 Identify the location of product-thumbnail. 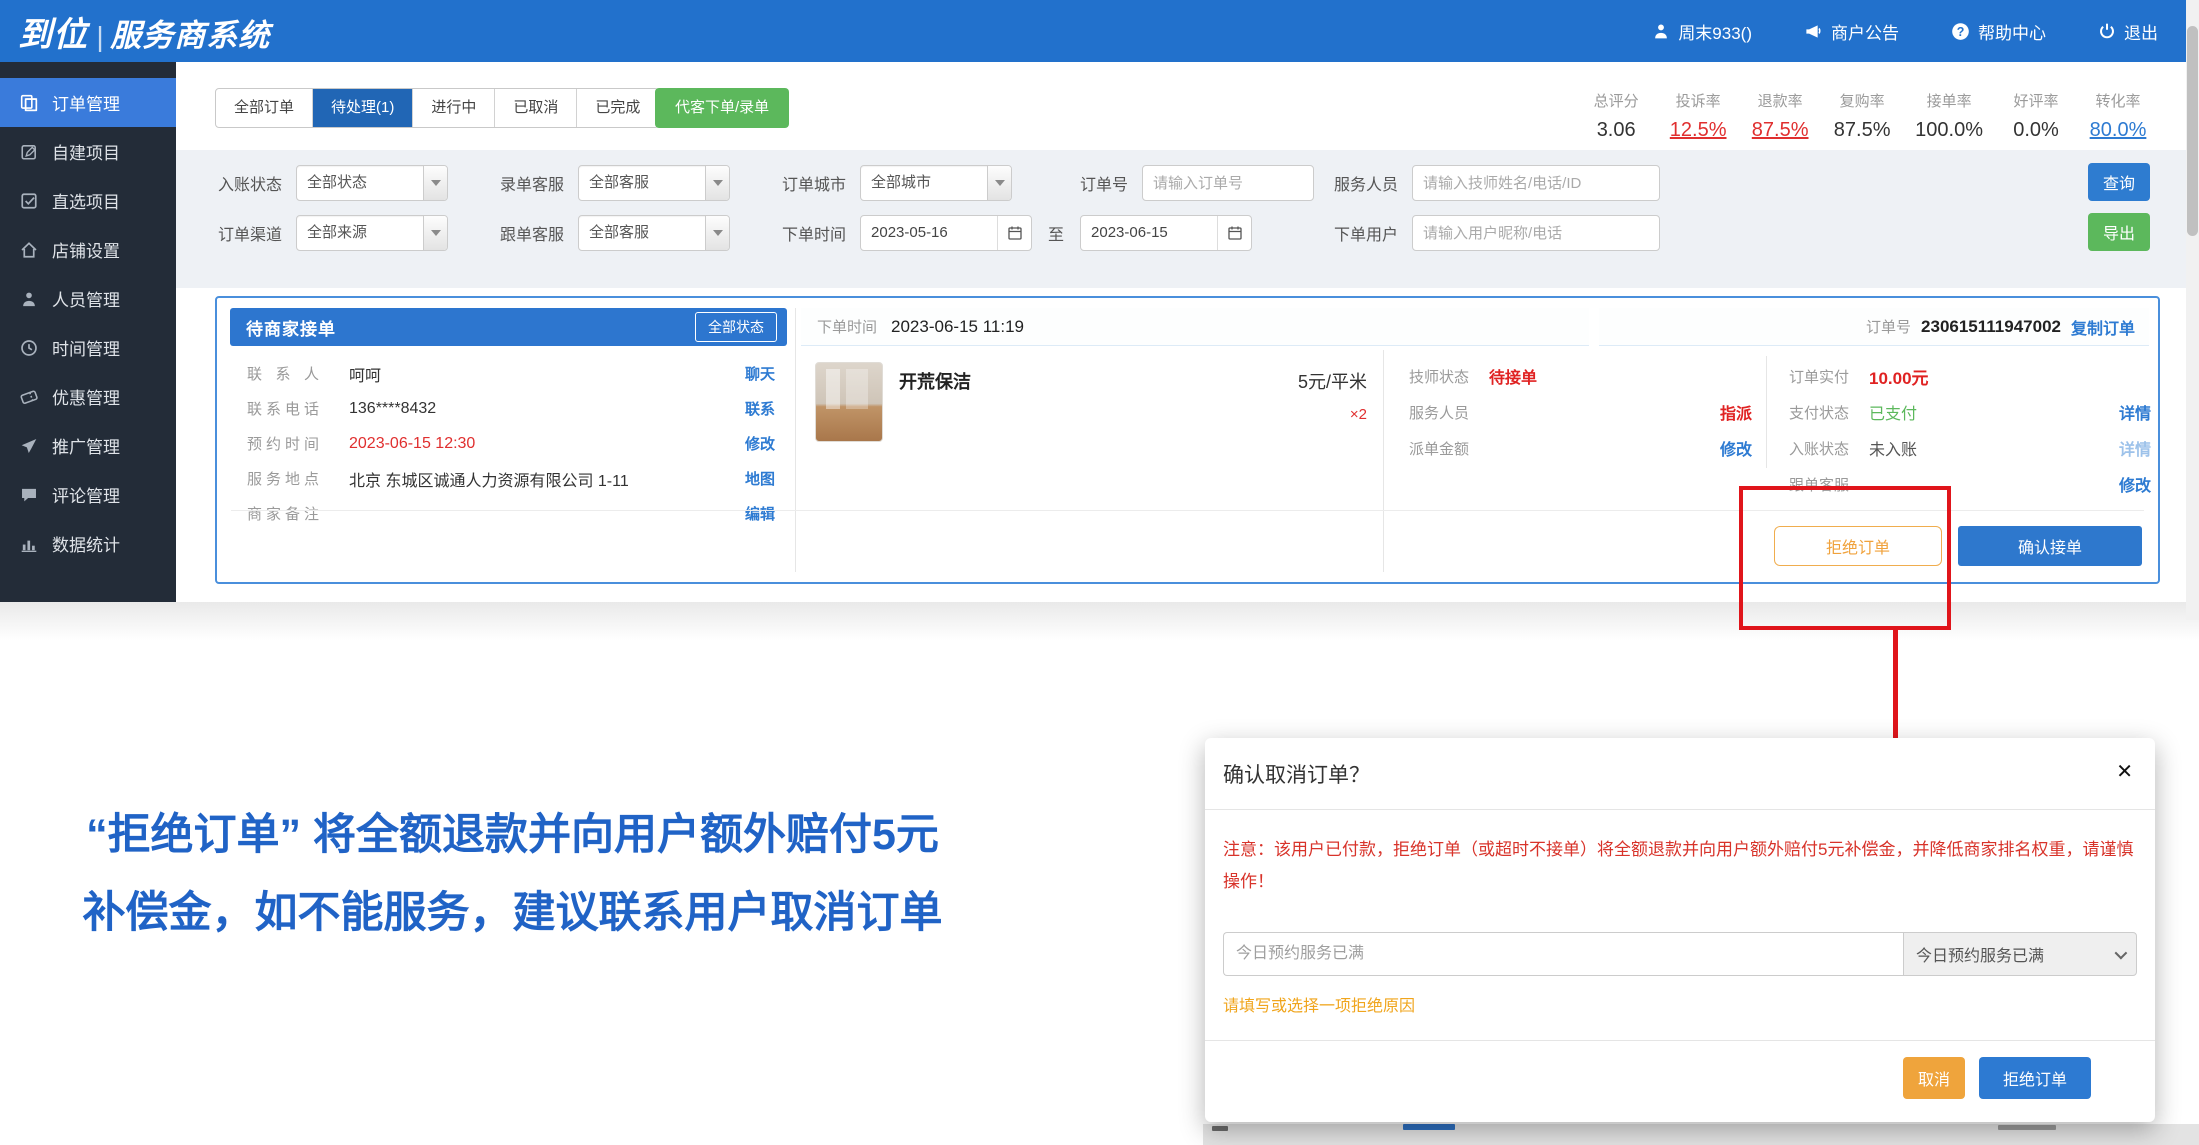
(849, 402).